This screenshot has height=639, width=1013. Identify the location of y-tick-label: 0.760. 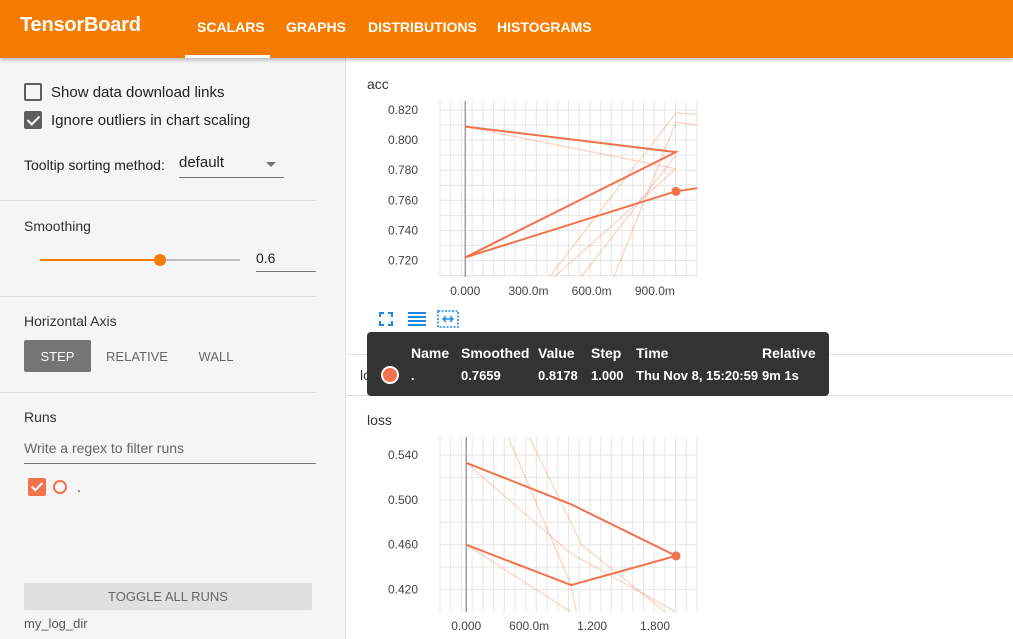
(403, 200).